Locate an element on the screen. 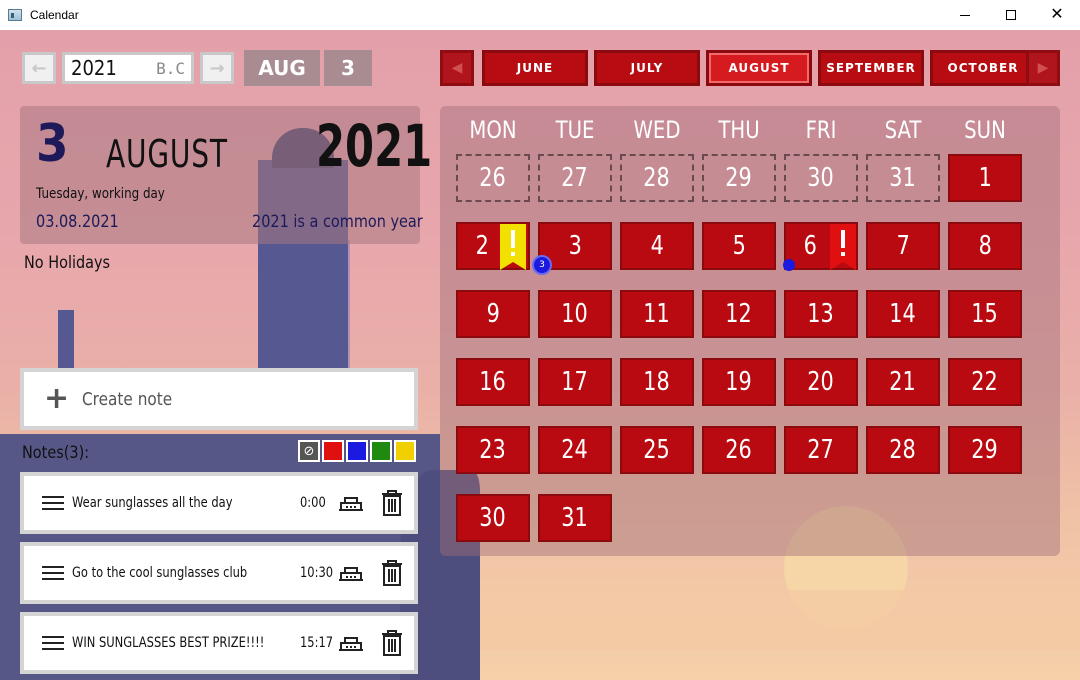  prev-month-day-cell: 30 is located at coordinates (821, 178).